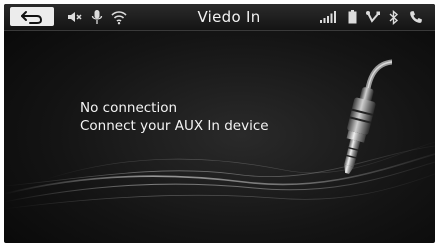 Image resolution: width=439 pixels, height=247 pixels. I want to click on no-connection-text: No connection, so click(129, 108).